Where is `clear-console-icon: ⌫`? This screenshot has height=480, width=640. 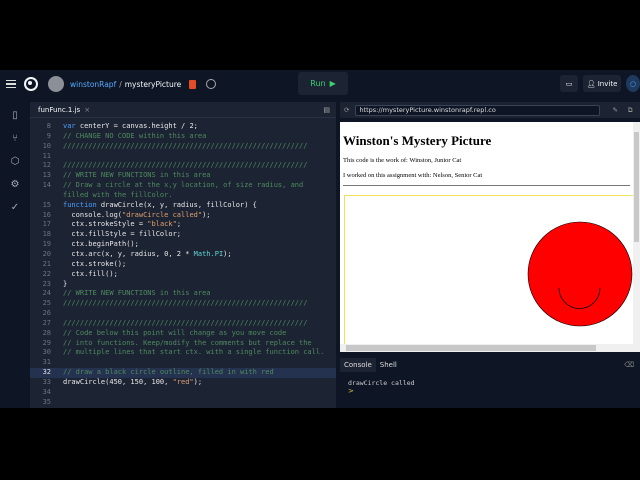 clear-console-icon: ⌫ is located at coordinates (629, 365).